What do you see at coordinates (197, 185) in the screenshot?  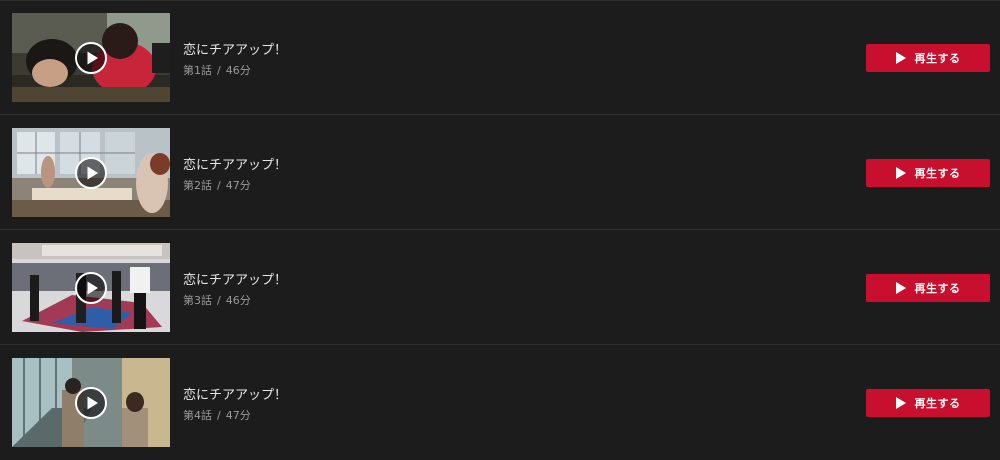 I see `episode-number: 第2話` at bounding box center [197, 185].